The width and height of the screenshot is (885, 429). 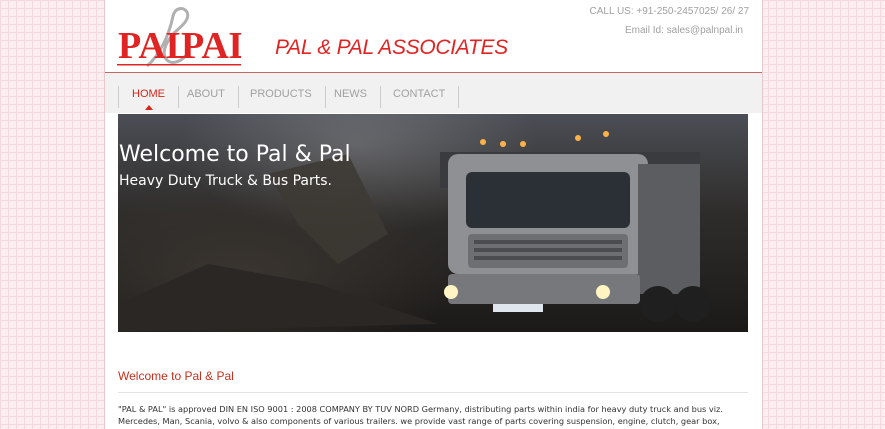 I want to click on brand-title: PAL & PAL ASSOCIATES, so click(x=391, y=47).